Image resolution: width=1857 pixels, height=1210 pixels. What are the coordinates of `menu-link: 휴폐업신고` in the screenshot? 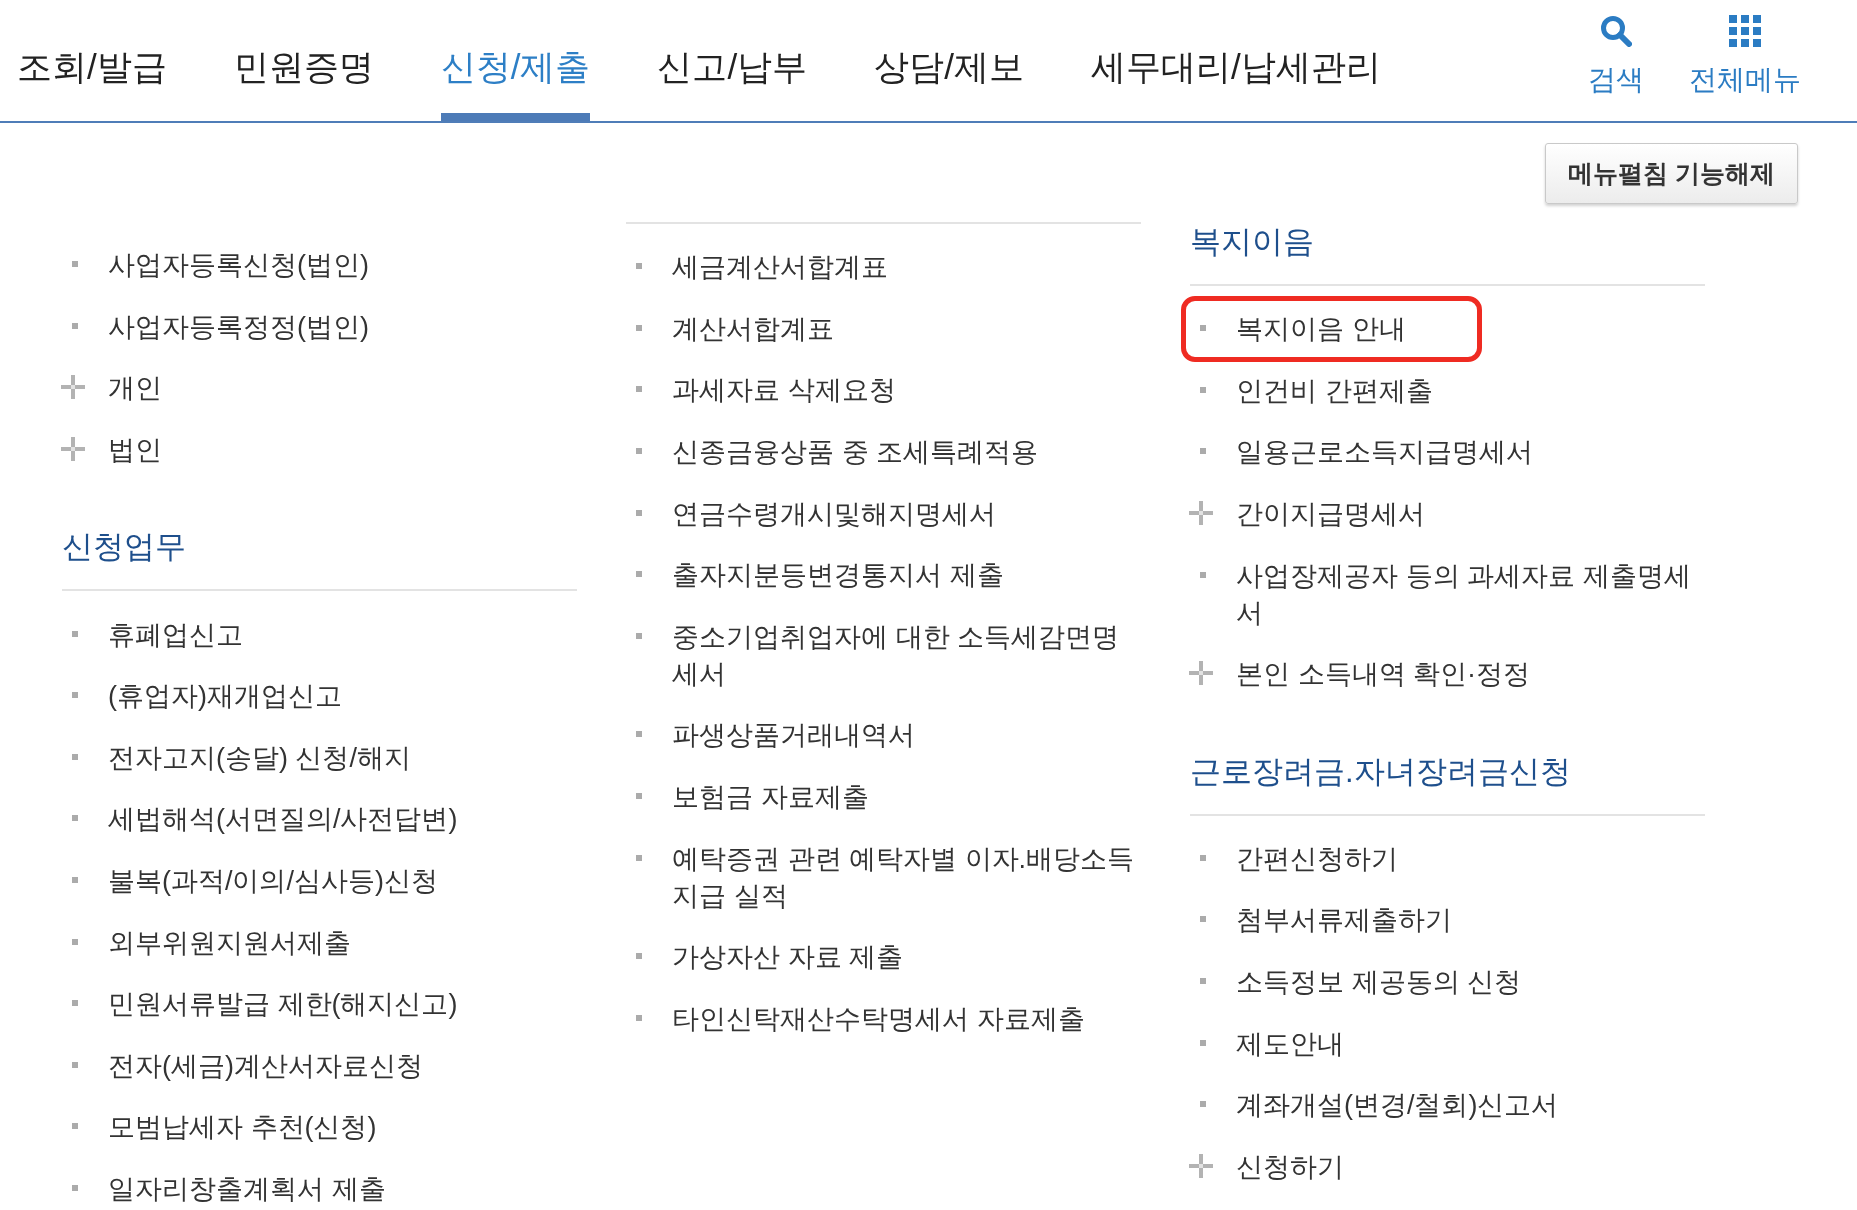 It's located at (175, 635).